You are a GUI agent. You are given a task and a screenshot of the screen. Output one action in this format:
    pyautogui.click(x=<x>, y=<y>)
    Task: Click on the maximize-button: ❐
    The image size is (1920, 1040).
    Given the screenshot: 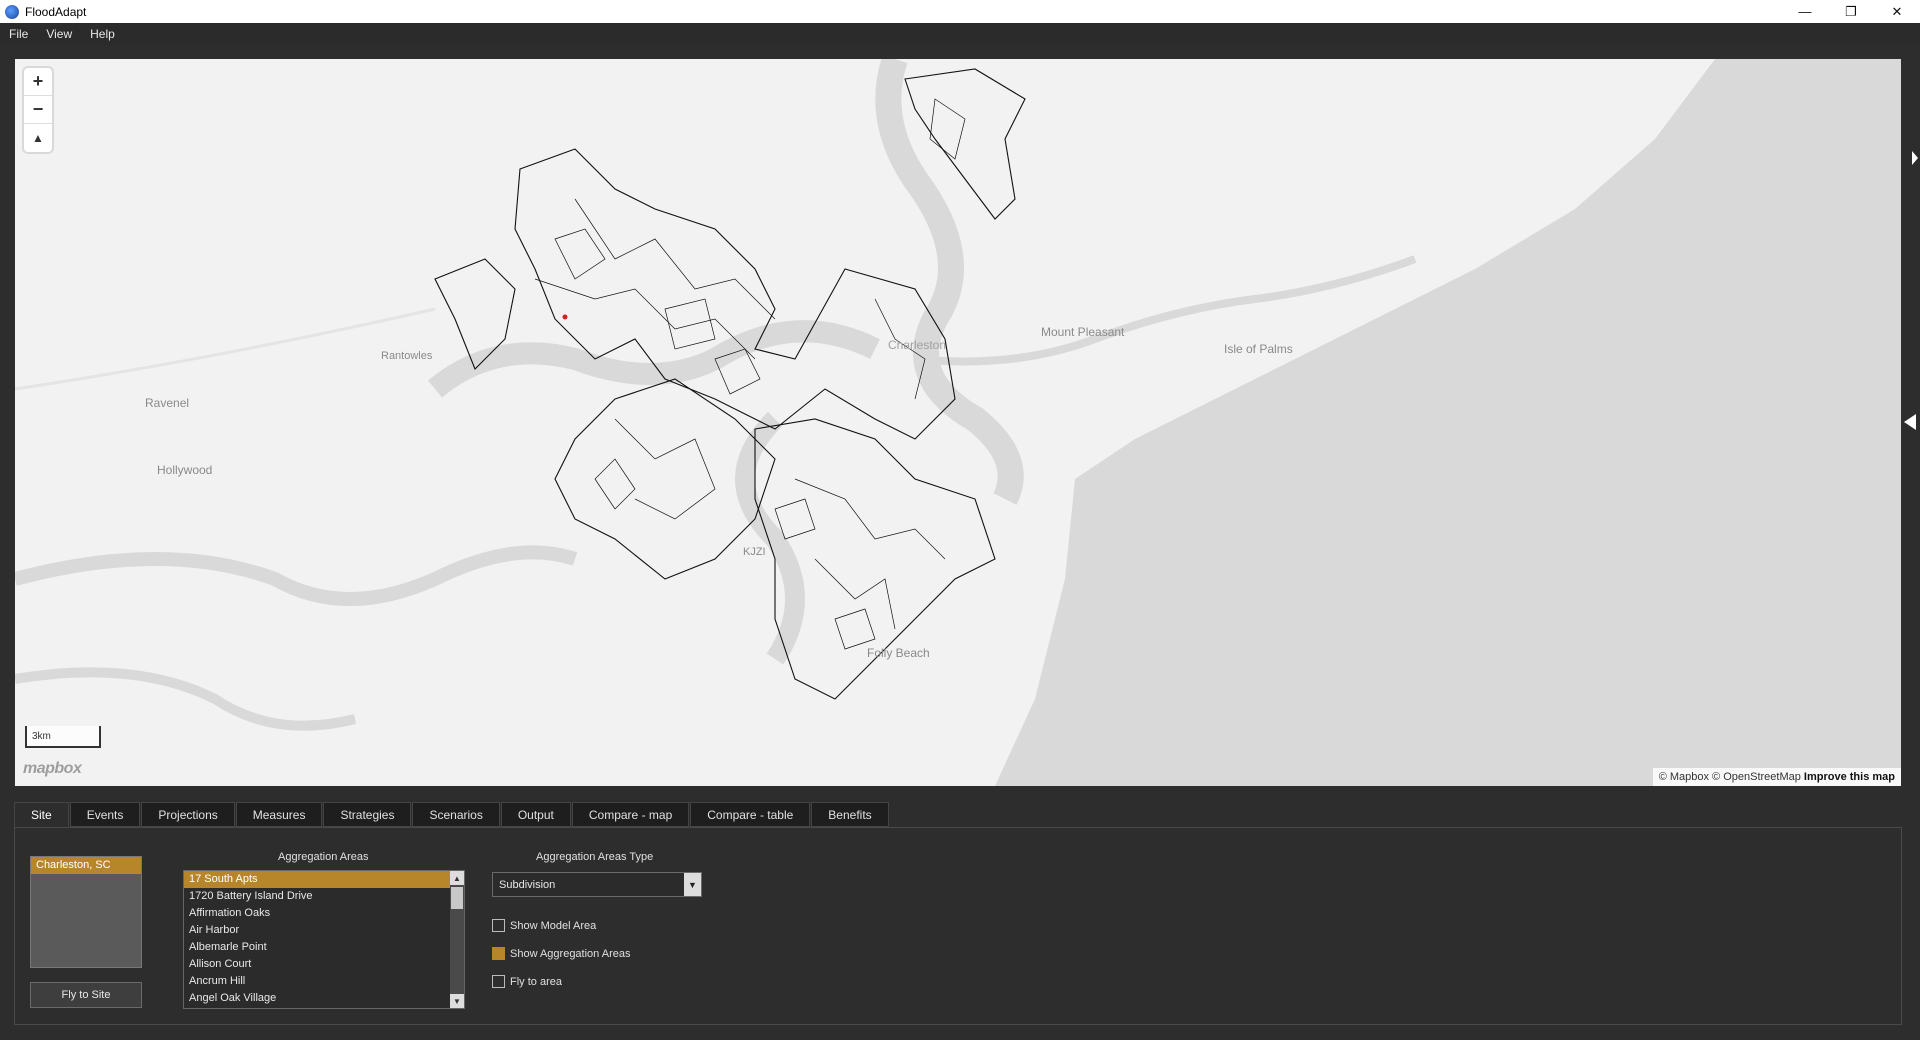 What is the action you would take?
    pyautogui.click(x=1851, y=11)
    